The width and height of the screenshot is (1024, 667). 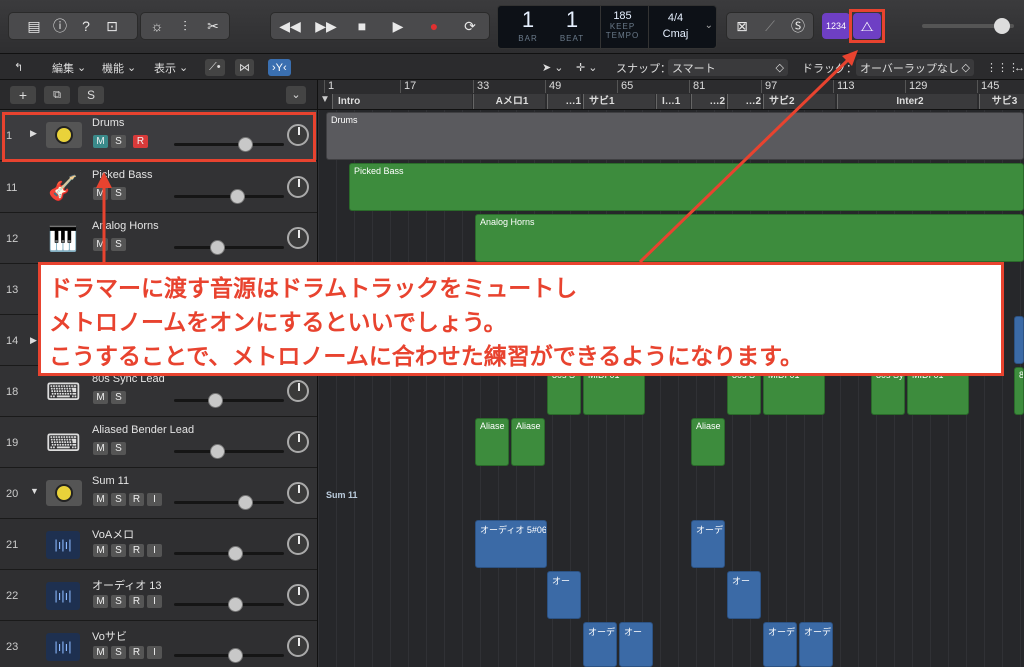 I want to click on annotation-line: メトロノームをオンにするといいでしょう。, so click(x=278, y=322).